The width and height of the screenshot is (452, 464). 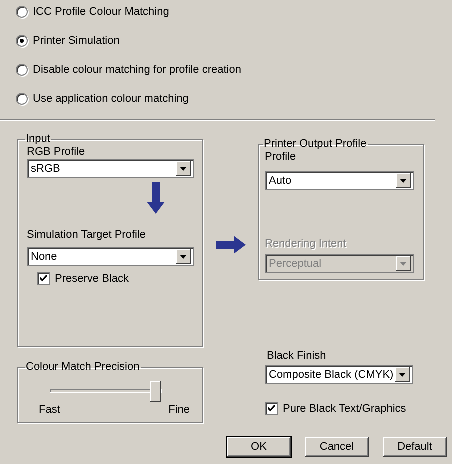 I want to click on field-label: Profile, so click(x=281, y=157).